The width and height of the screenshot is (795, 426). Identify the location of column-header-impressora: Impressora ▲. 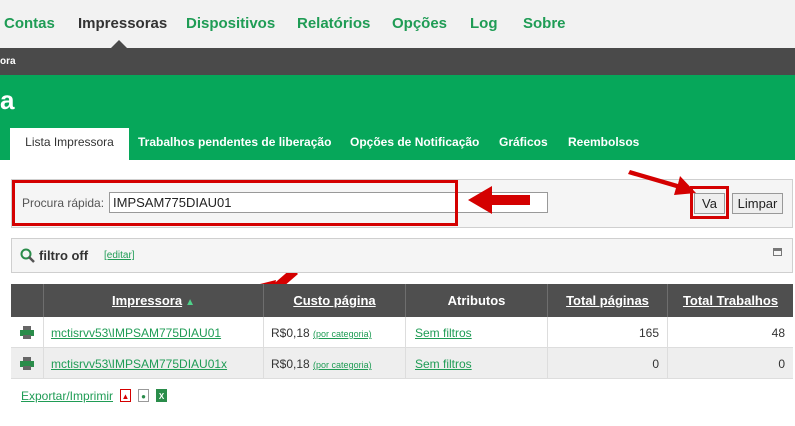
(153, 300).